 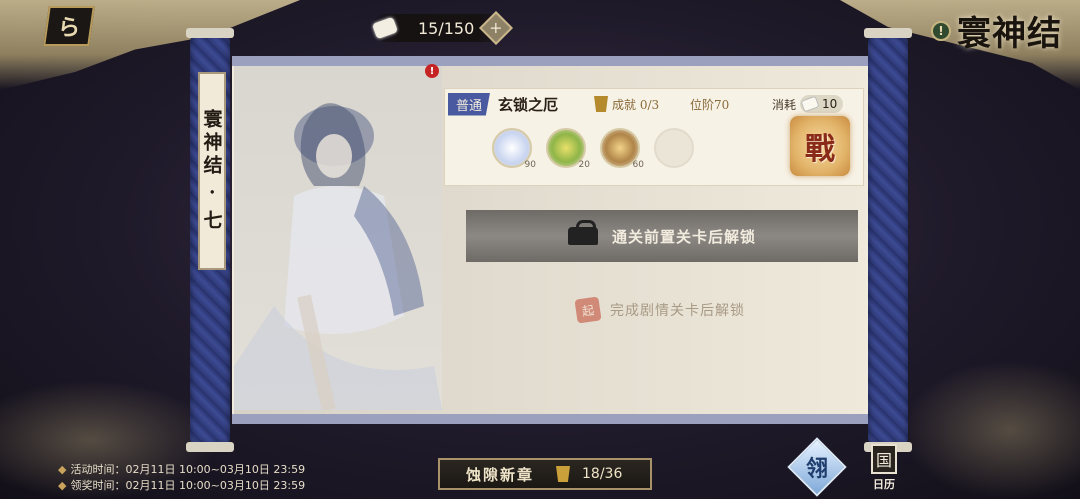 I want to click on rank-requirement: 位阶70, so click(x=710, y=104).